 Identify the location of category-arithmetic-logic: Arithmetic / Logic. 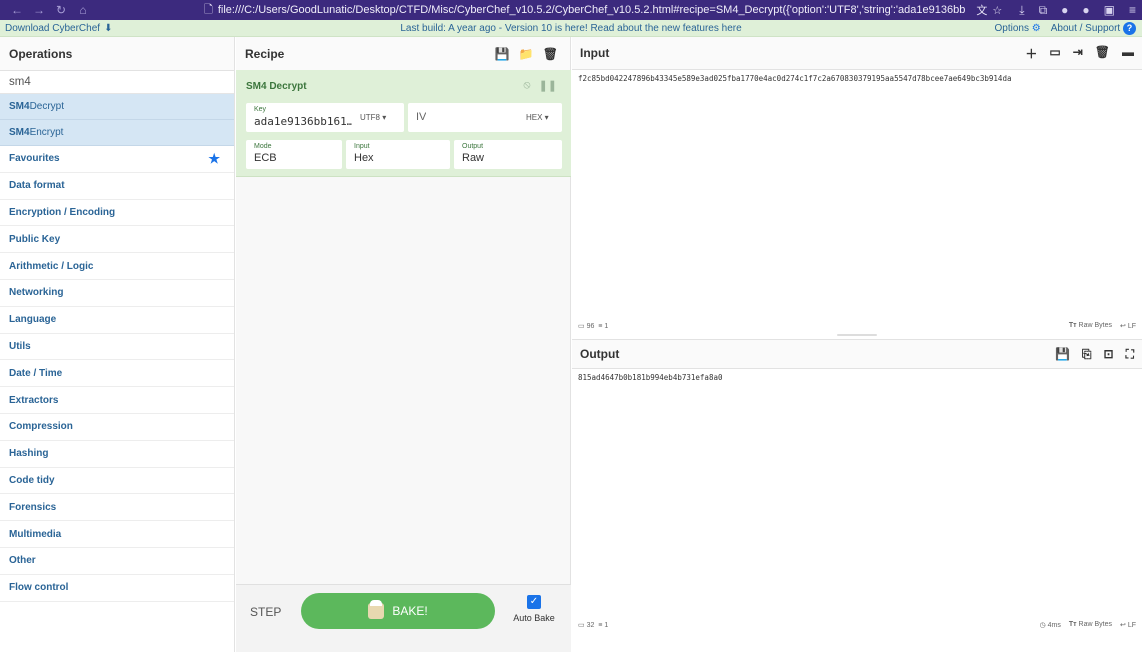
(117, 266).